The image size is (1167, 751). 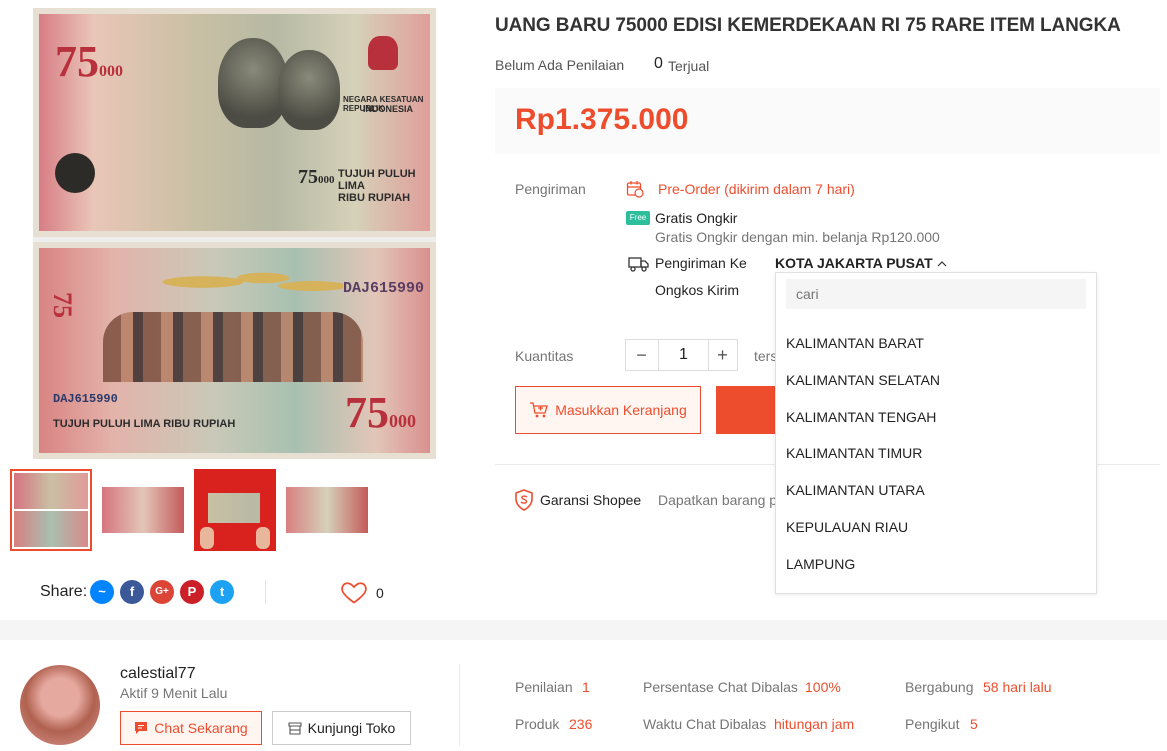 I want to click on back-serial-bottom: DAJ615990, so click(x=85, y=399).